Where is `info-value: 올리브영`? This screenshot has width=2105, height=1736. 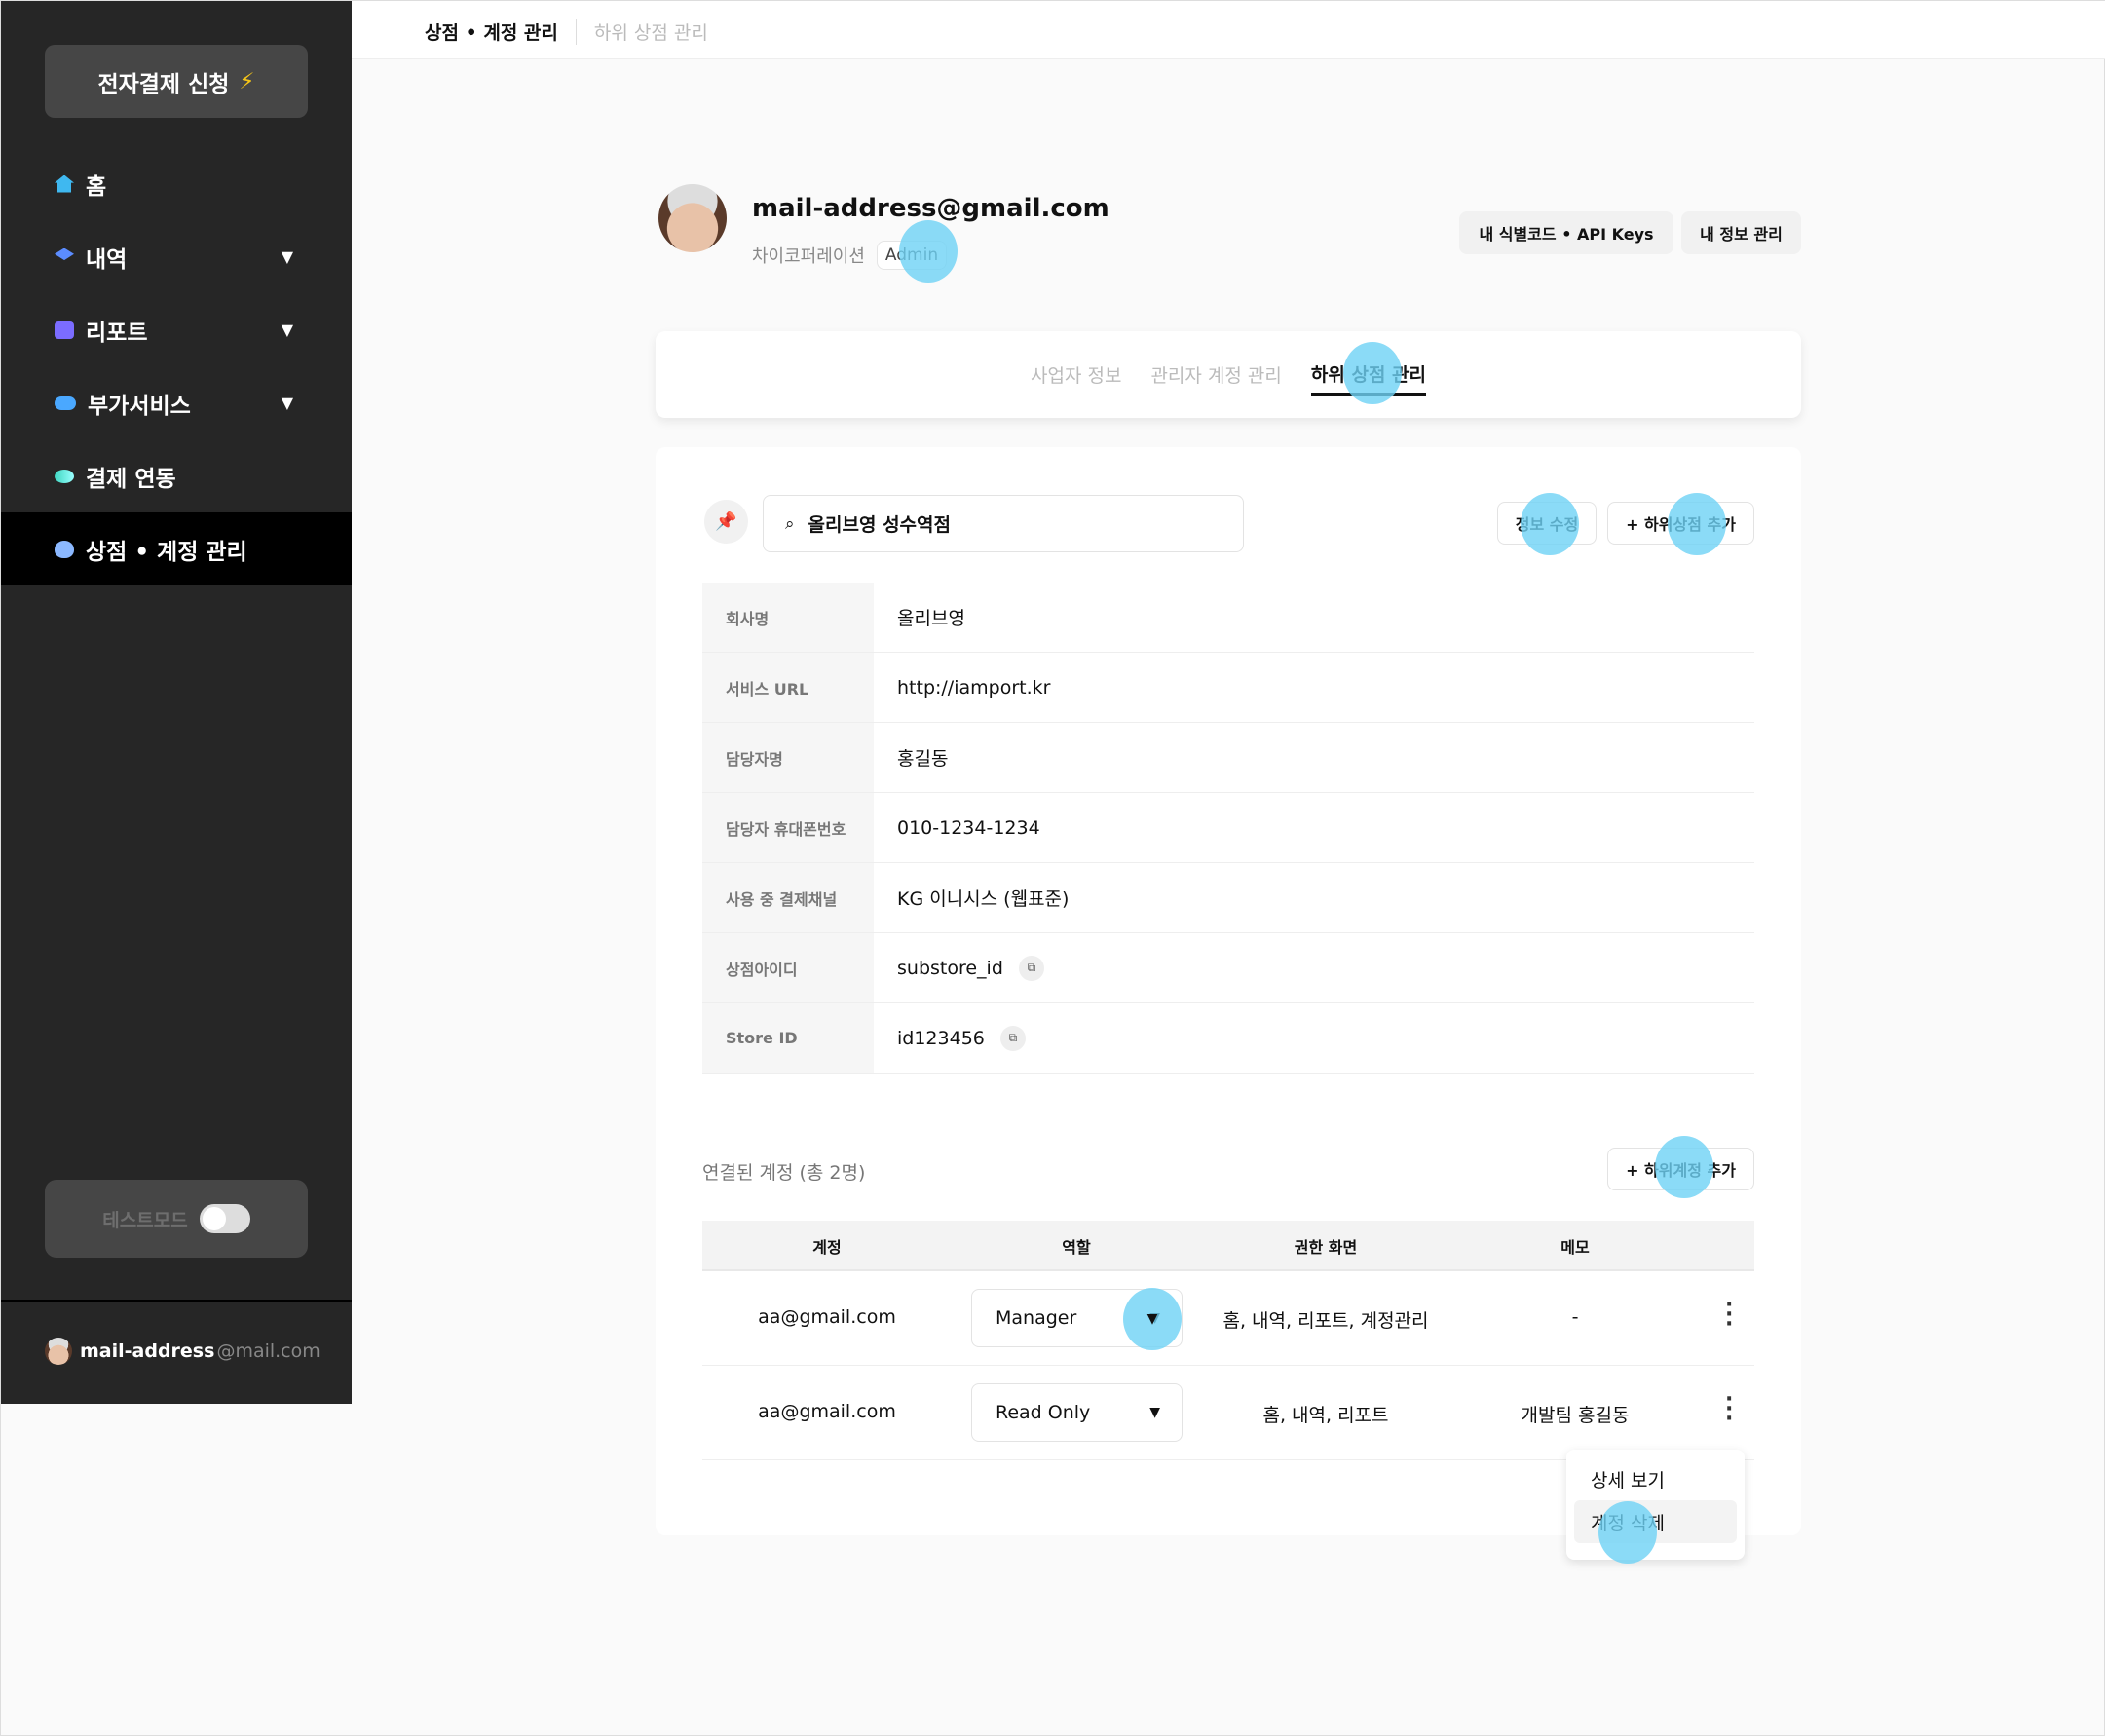
info-value: 올리브영 is located at coordinates (931, 618).